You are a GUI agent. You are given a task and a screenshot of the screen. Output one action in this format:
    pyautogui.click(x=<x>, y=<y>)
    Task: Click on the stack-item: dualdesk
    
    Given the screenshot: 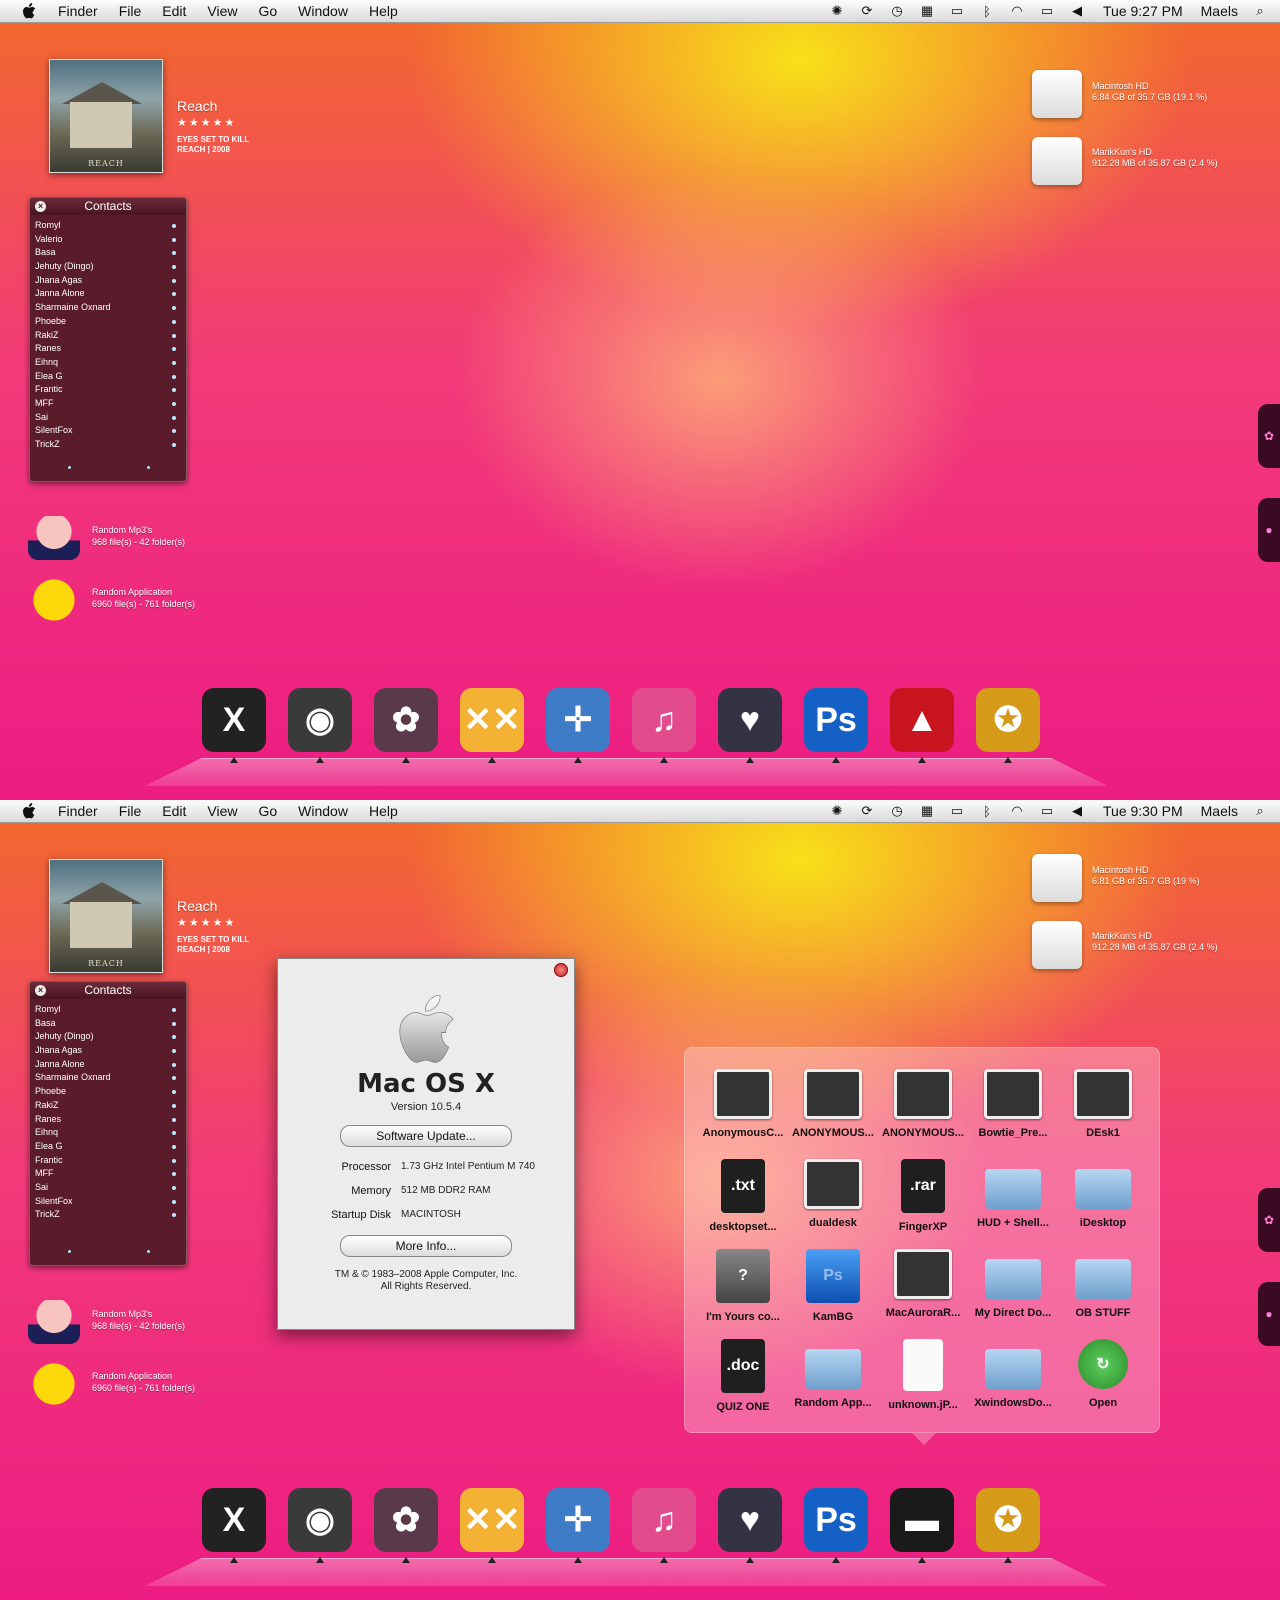 What is the action you would take?
    pyautogui.click(x=833, y=1200)
    